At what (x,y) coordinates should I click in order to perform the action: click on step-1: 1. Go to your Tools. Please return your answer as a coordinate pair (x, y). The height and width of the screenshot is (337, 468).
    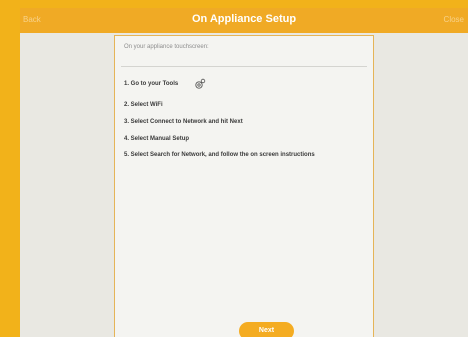
    Looking at the image, I should click on (151, 84).